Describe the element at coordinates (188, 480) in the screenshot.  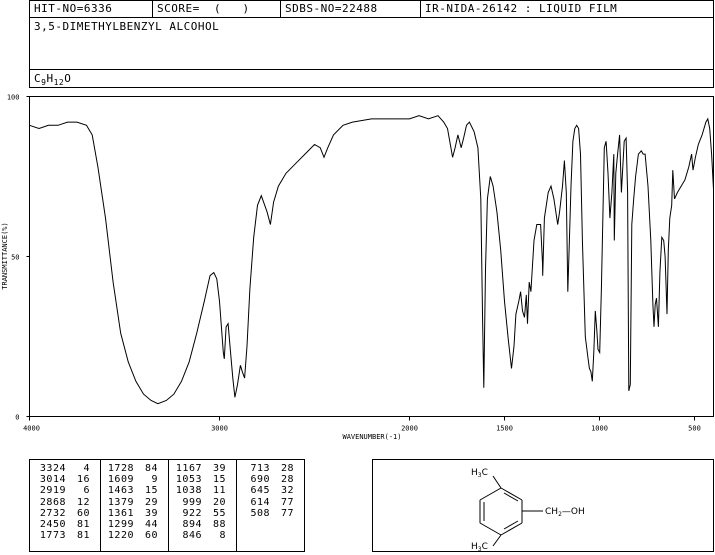
I see `peak-wavenumber: 1053` at that location.